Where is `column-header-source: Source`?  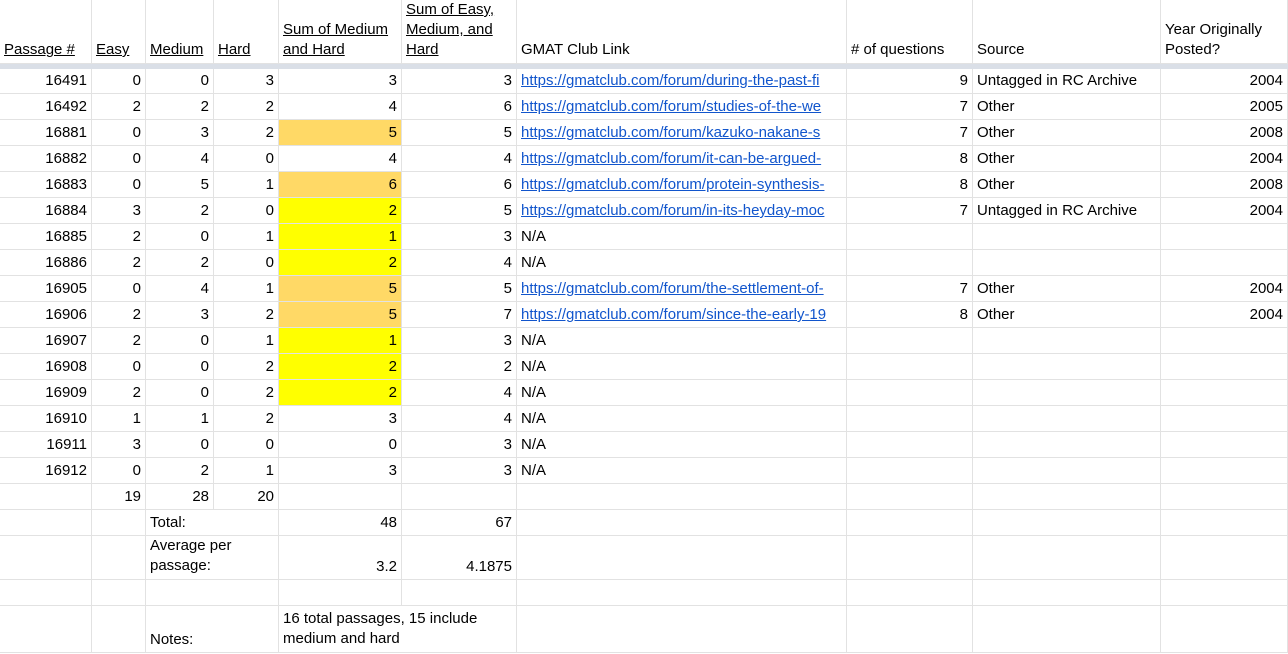
column-header-source: Source is located at coordinates (1067, 32).